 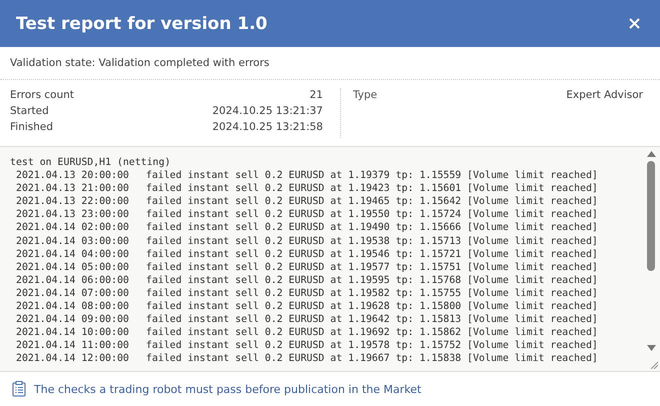 What do you see at coordinates (372, 267) in the screenshot?
I see `log-message: failed instant sell 0.2 EURUSD at 1.19577 tp: 1.15751 [Volume limit reached]` at bounding box center [372, 267].